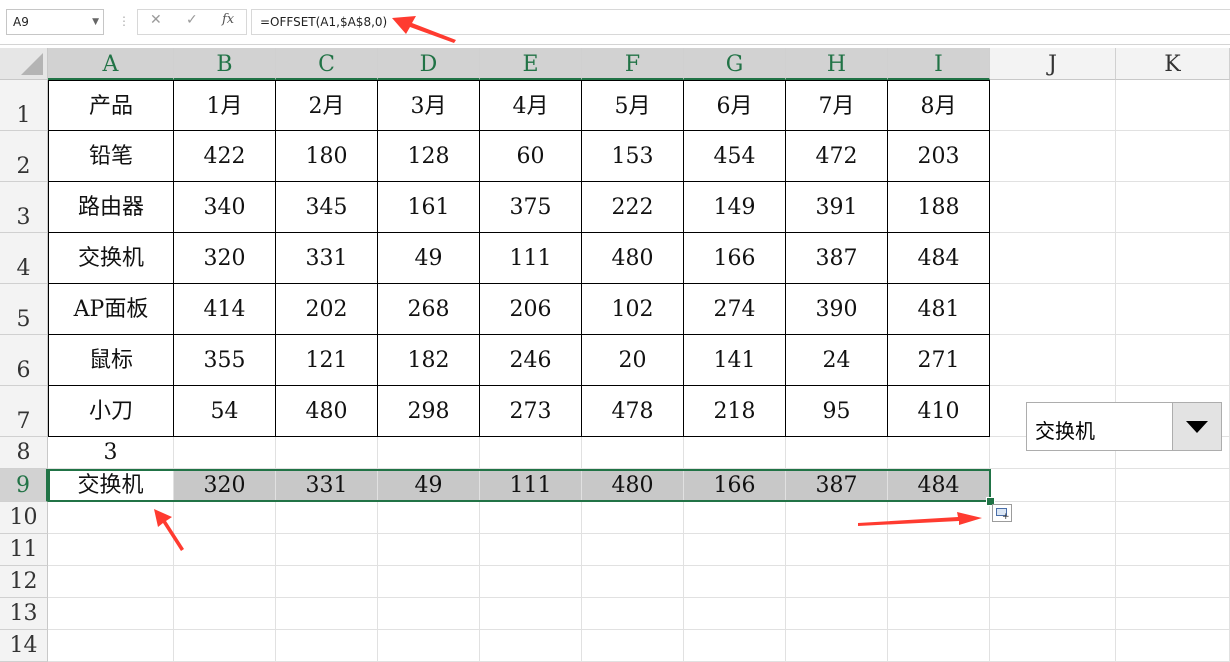 The image size is (1230, 662). I want to click on cell-f2: 153, so click(633, 156).